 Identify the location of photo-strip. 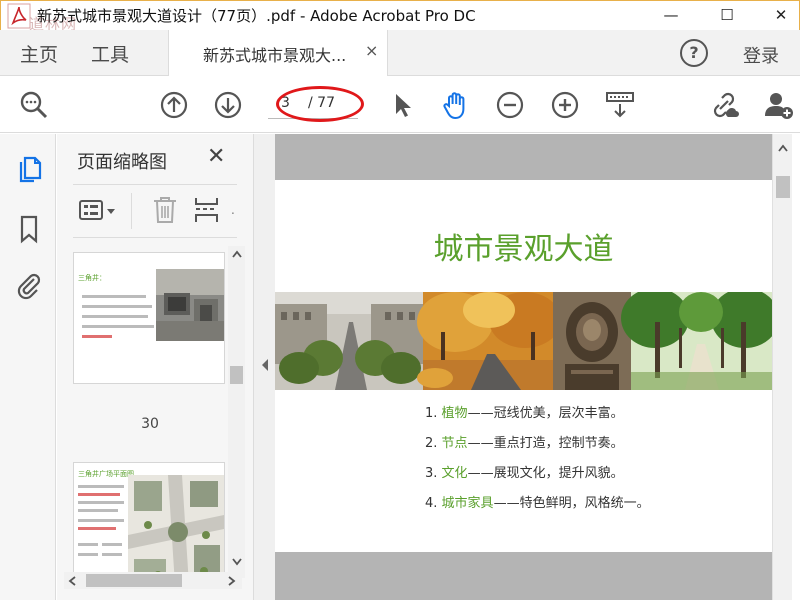
(523, 341).